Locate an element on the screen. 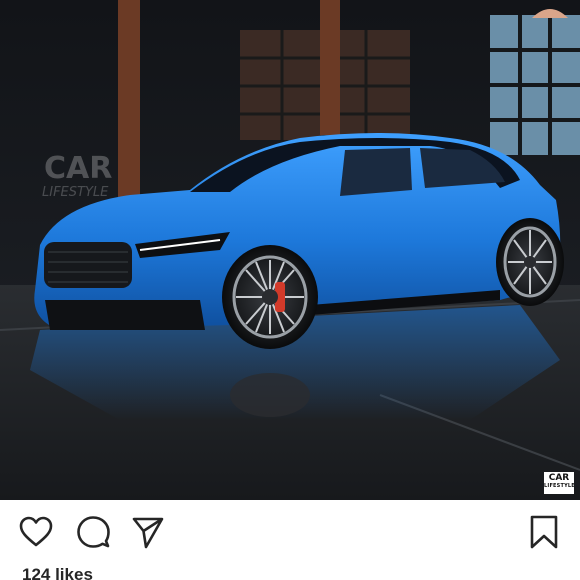 Image resolution: width=580 pixels, height=580 pixels. likes-count: 124 likes is located at coordinates (57, 572).